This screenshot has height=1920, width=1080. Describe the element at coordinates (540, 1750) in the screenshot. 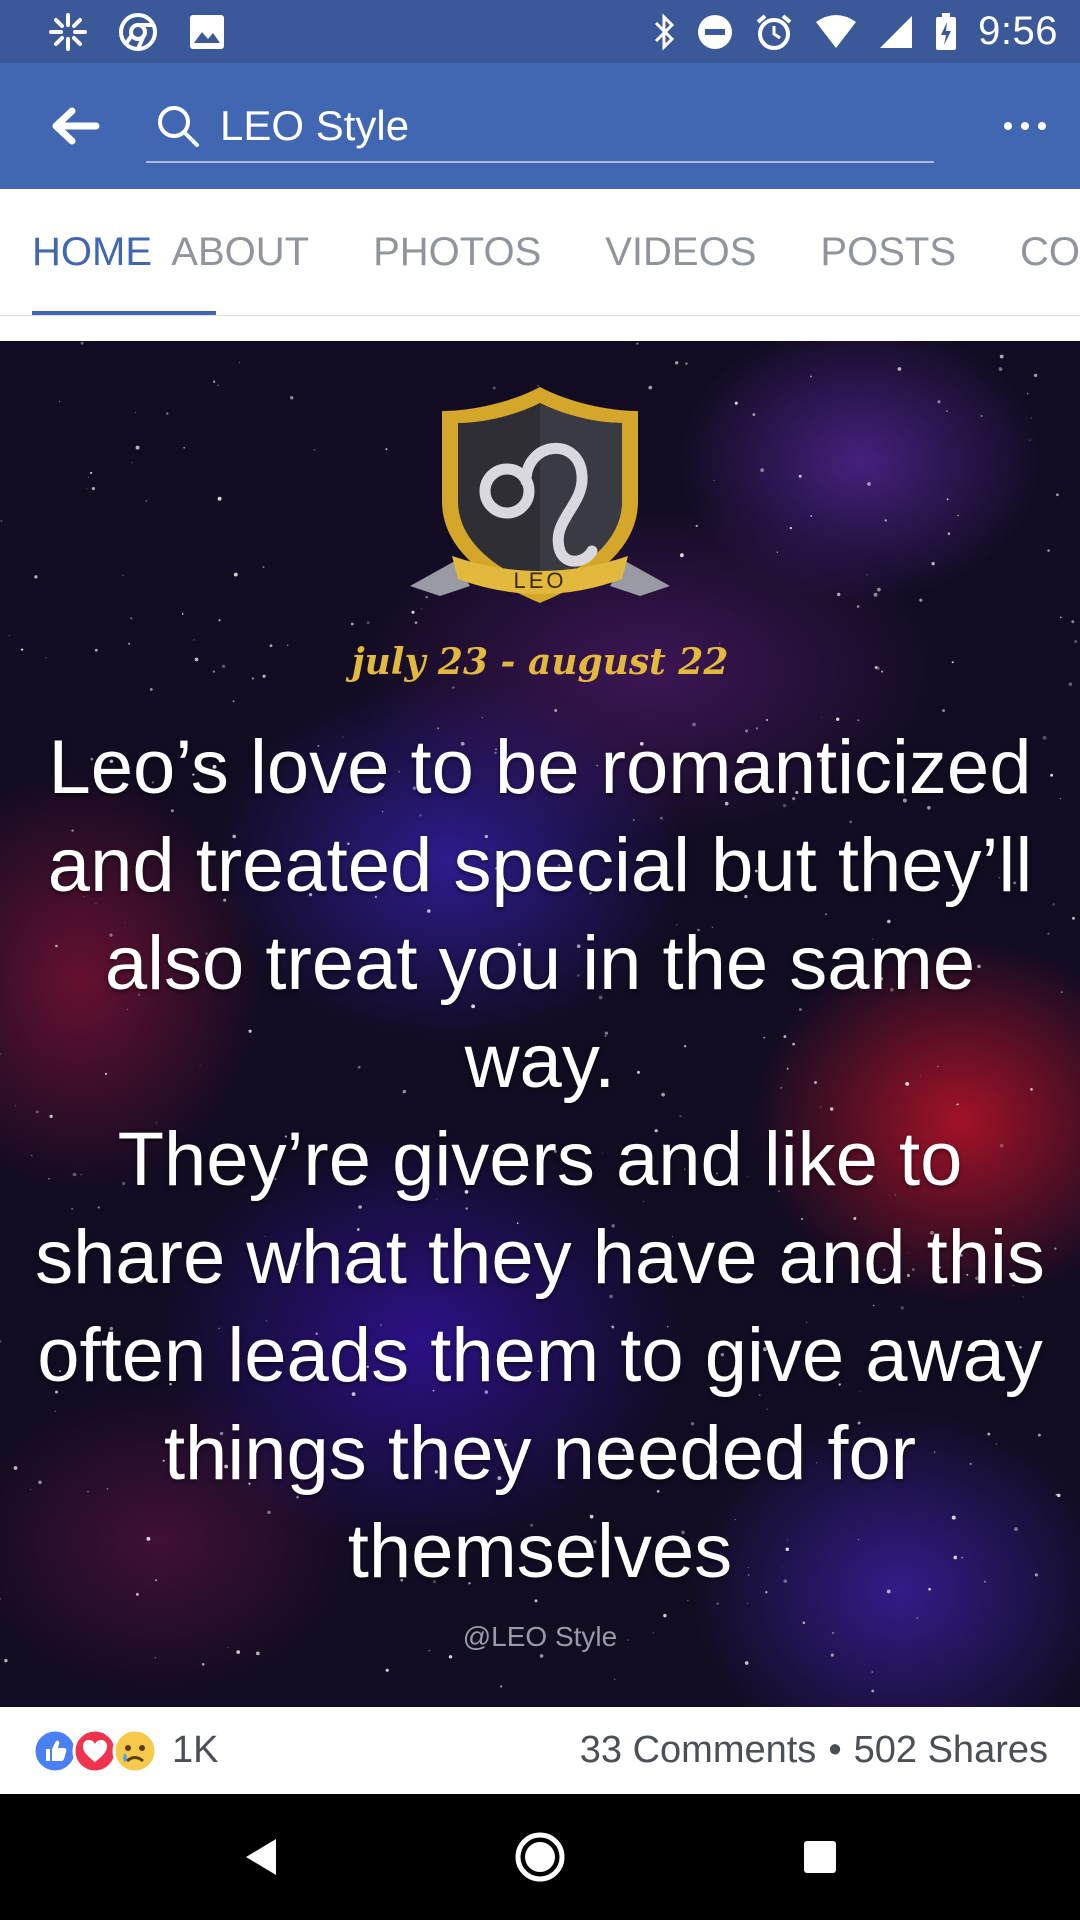

I see `reactions-bar: 1K 33 Comments • 502 Shares` at that location.